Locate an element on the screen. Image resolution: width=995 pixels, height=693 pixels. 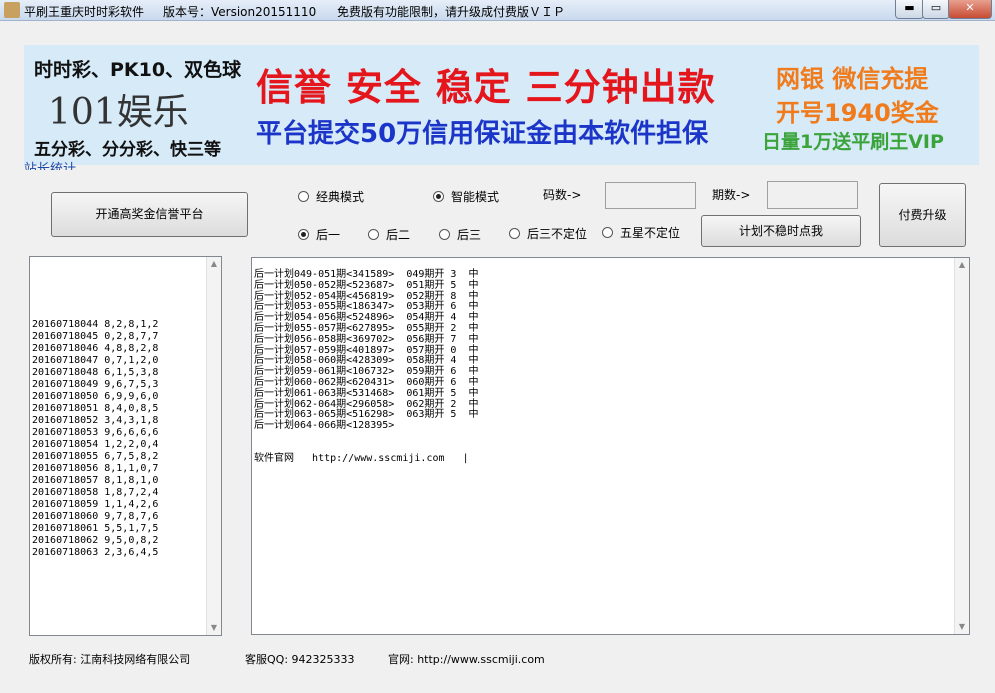
history-scrollbar: ▲ ▼ is located at coordinates (213, 446).